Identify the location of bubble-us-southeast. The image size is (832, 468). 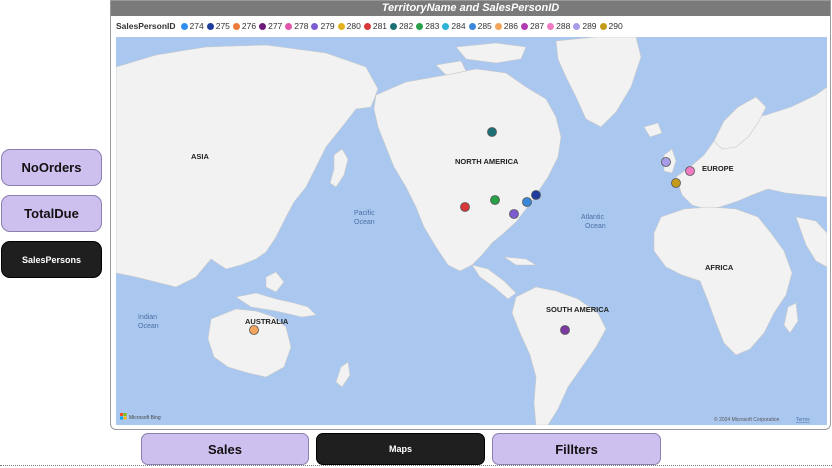
(514, 214).